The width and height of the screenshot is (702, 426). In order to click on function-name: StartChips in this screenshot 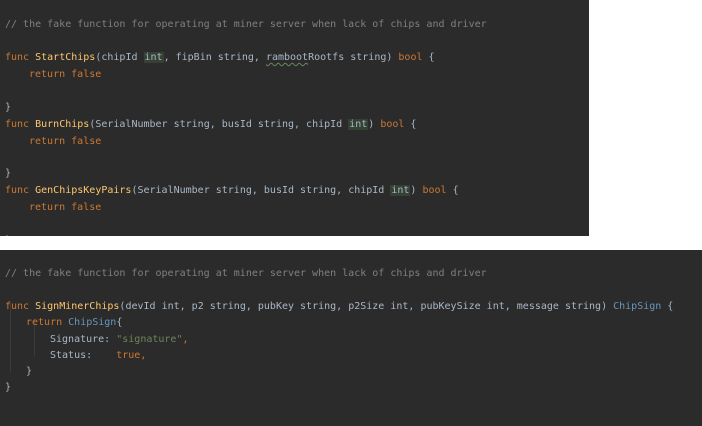, I will do `click(65, 57)`.